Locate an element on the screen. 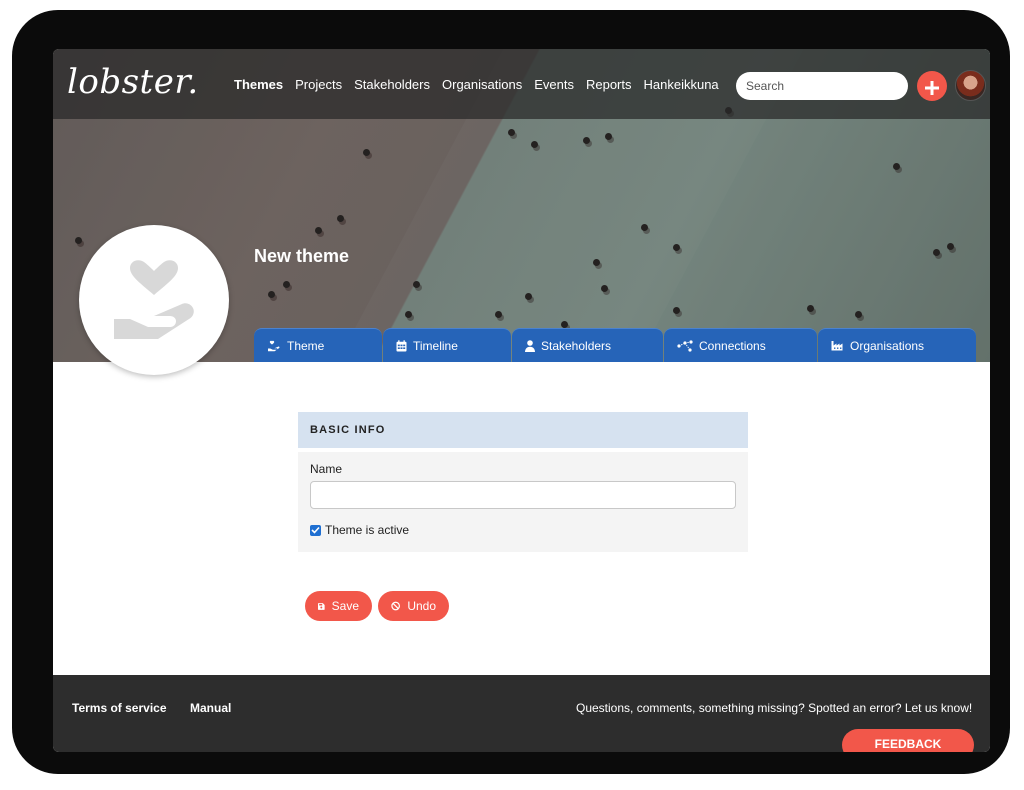 Image resolution: width=1024 pixels, height=790 pixels. manual-link: Manual is located at coordinates (210, 708).